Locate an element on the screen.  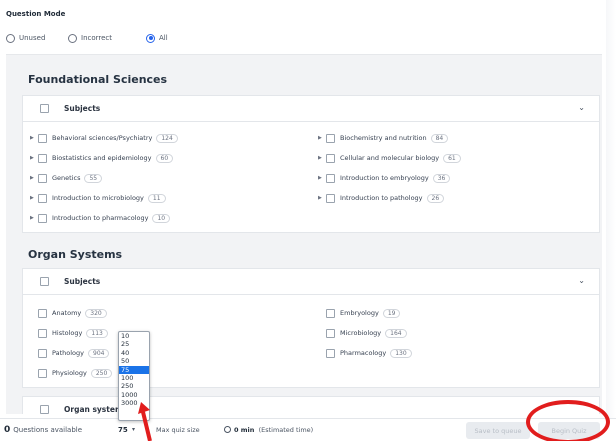
item-name: Genetics is located at coordinates (66, 178).